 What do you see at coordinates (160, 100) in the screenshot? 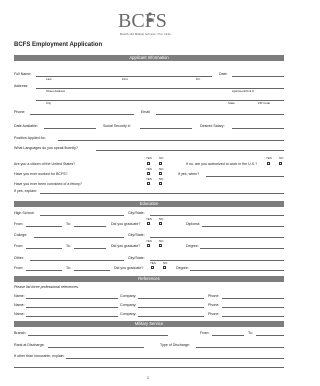
I see `city-state-zip-field` at bounding box center [160, 100].